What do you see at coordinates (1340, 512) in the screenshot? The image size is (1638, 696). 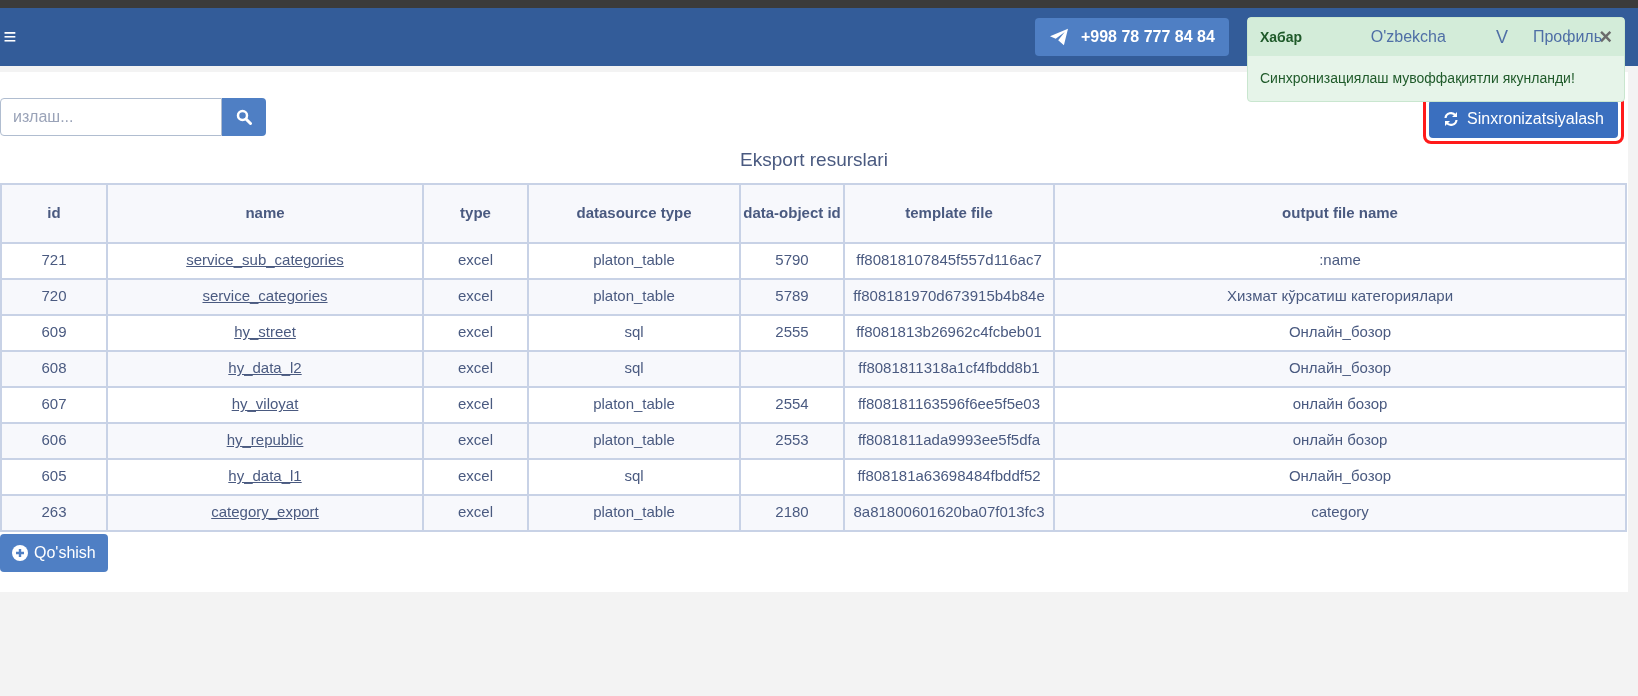 I see `table-cell: category` at bounding box center [1340, 512].